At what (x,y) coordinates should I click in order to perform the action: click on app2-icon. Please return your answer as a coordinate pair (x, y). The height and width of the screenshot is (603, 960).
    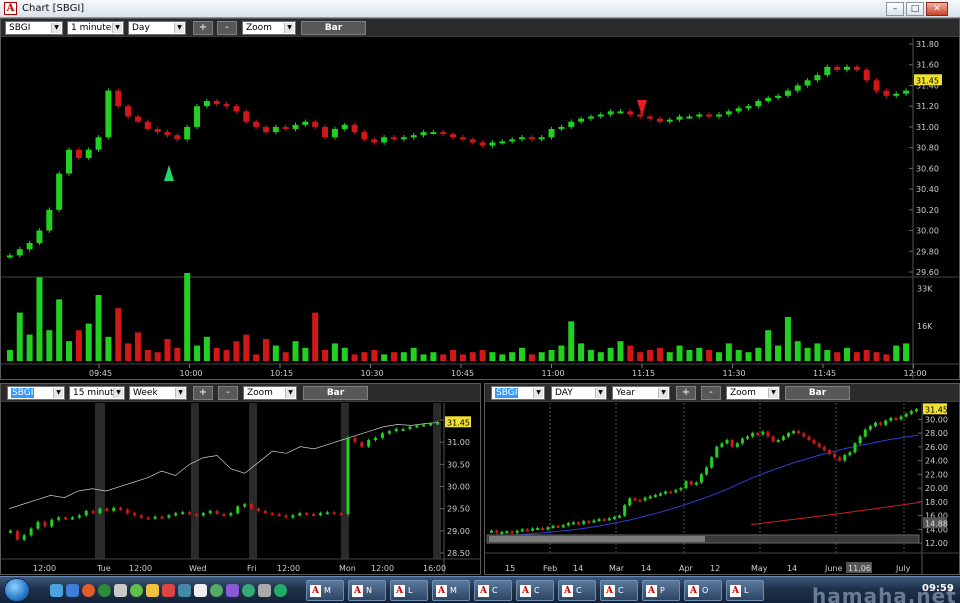
    Looking at the image, I should click on (248, 590).